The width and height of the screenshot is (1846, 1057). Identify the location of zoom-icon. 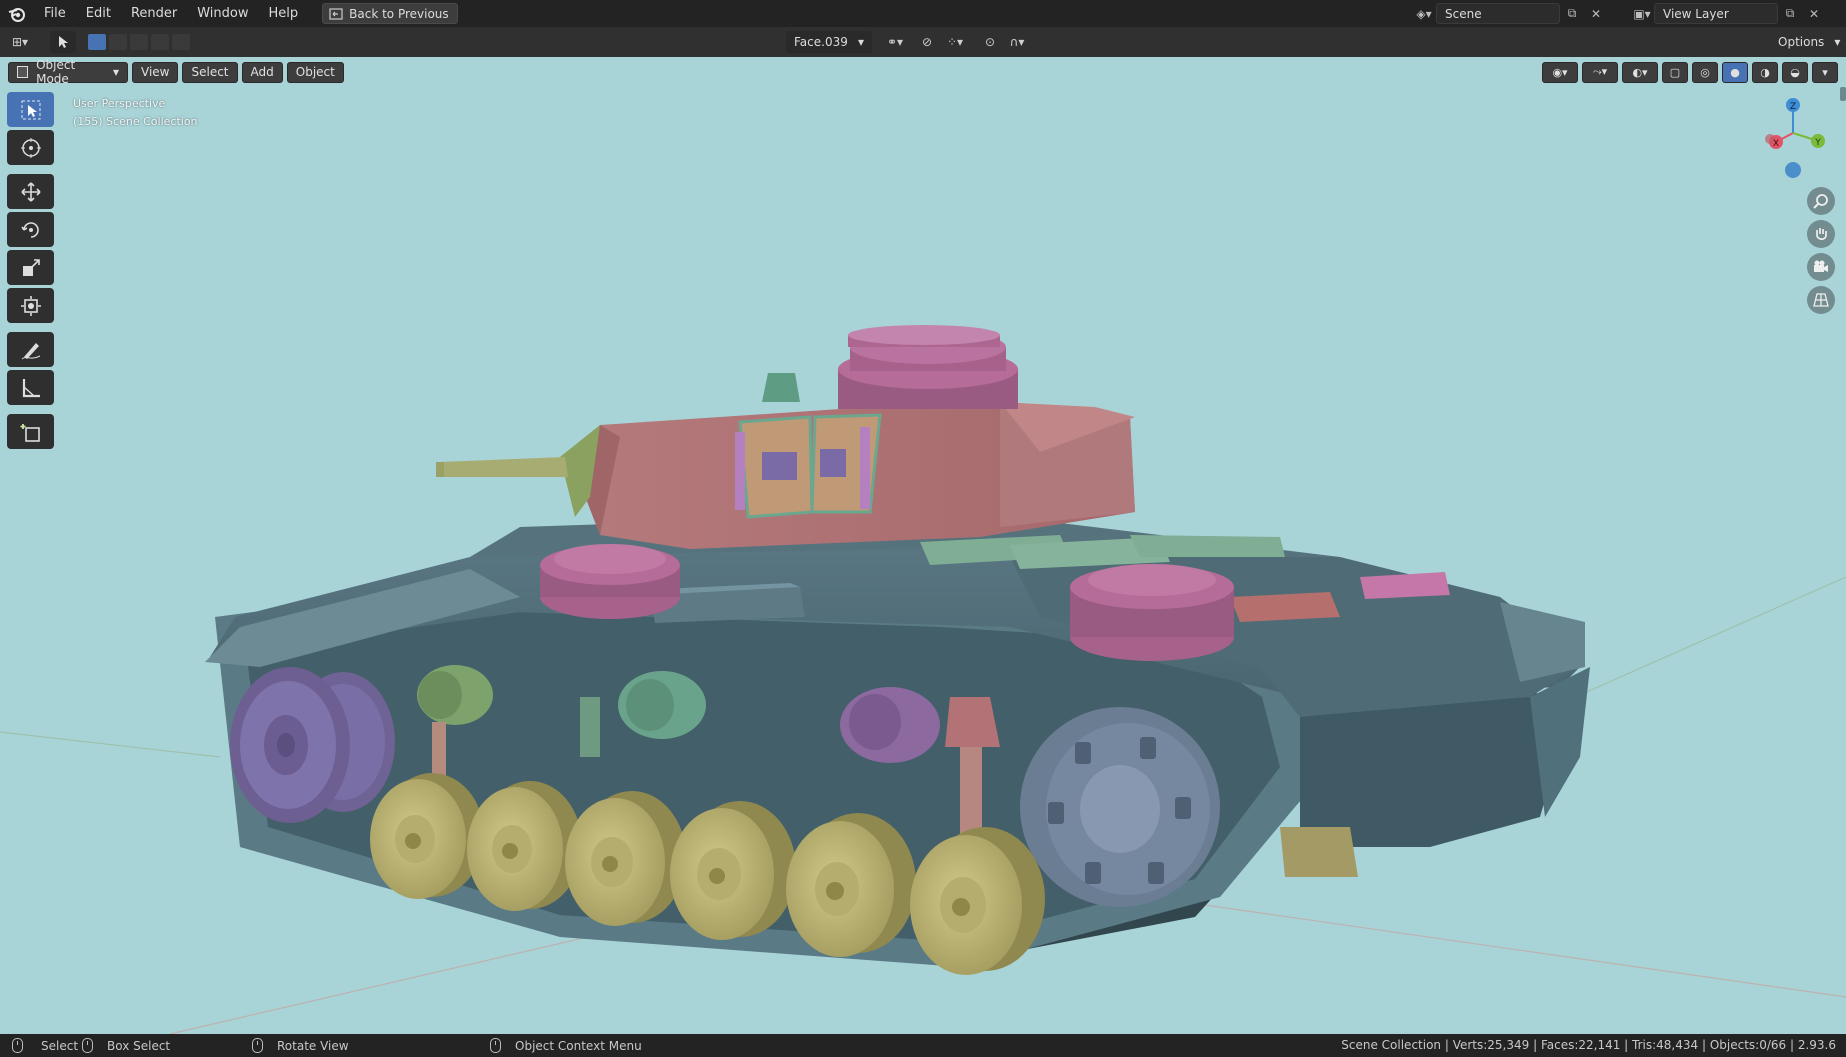
(1821, 201).